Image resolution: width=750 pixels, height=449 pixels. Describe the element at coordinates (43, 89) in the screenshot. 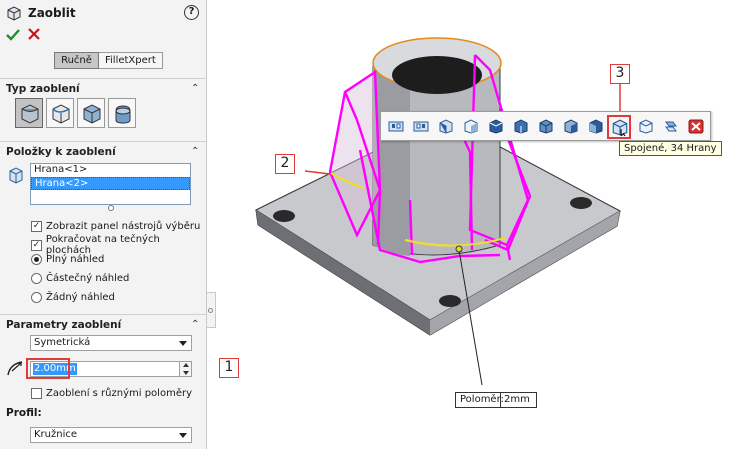

I see `section-title: Typ zaoblení` at that location.